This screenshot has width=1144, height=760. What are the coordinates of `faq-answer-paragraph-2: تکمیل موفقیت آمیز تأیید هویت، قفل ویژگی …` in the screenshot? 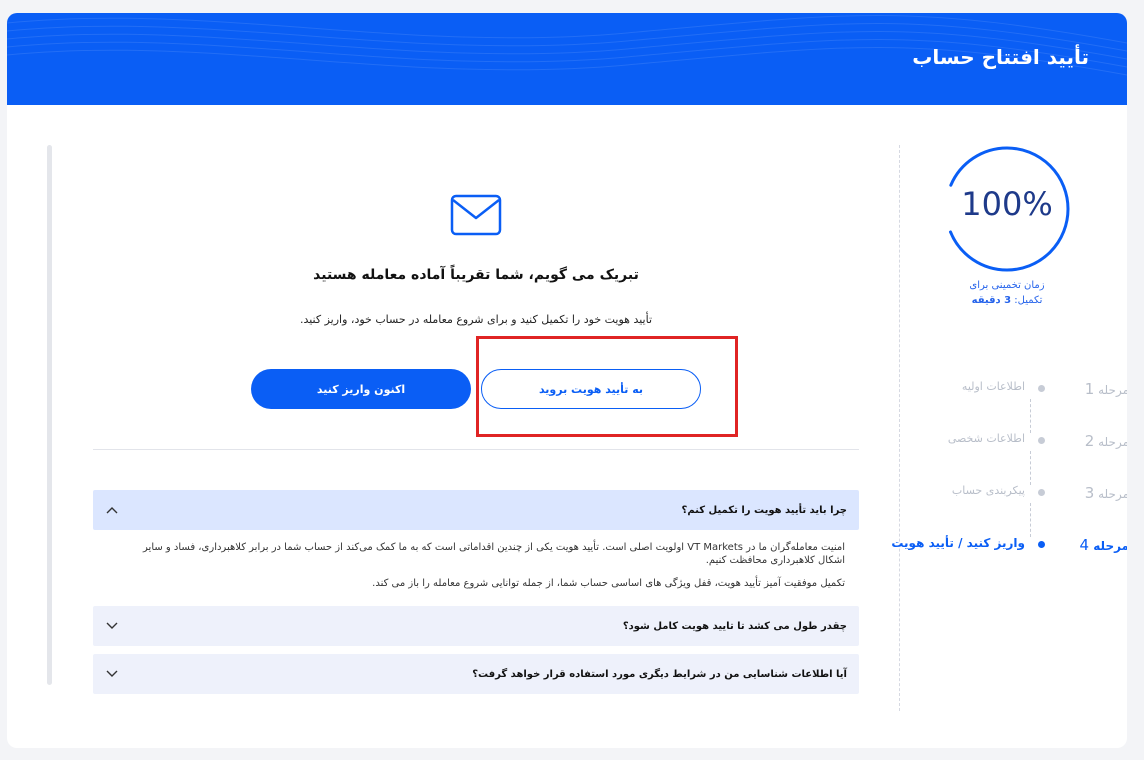 It's located at (608, 583).